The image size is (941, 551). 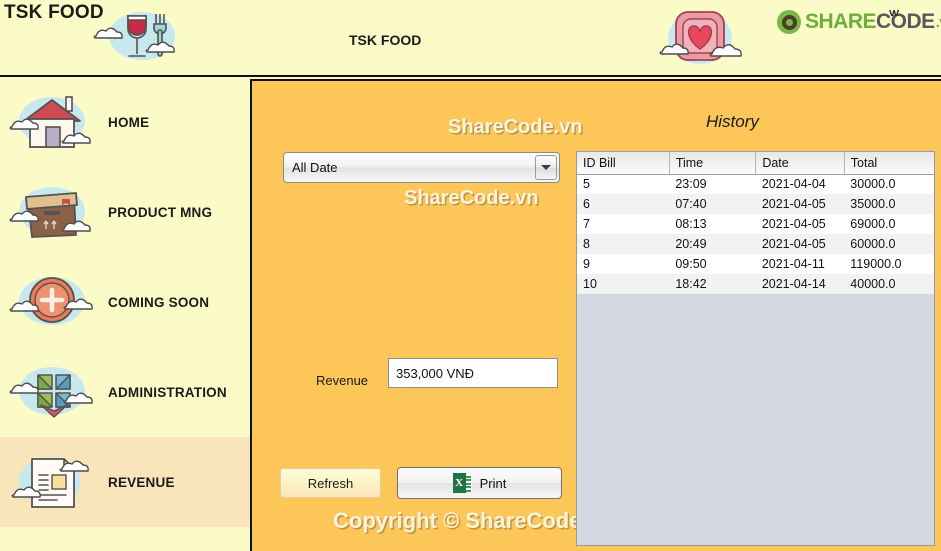 I want to click on table-cell-id: 6, so click(x=623, y=204).